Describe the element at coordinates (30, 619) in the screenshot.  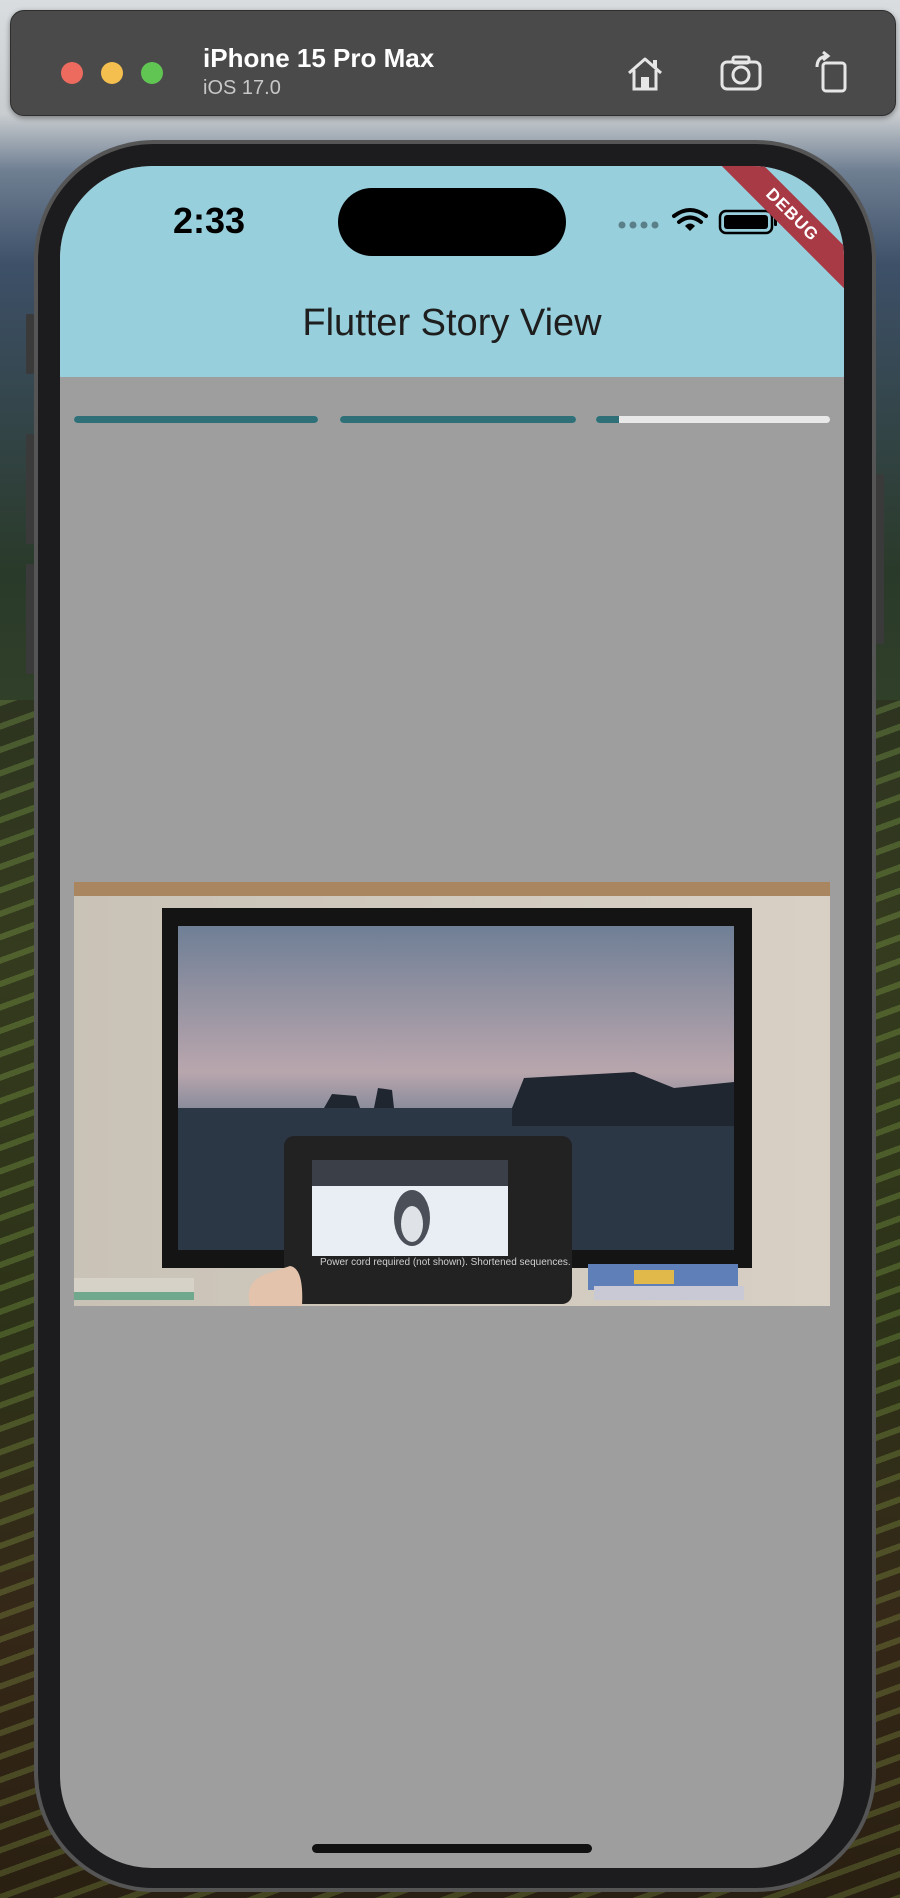
I see `volume-down-button` at that location.